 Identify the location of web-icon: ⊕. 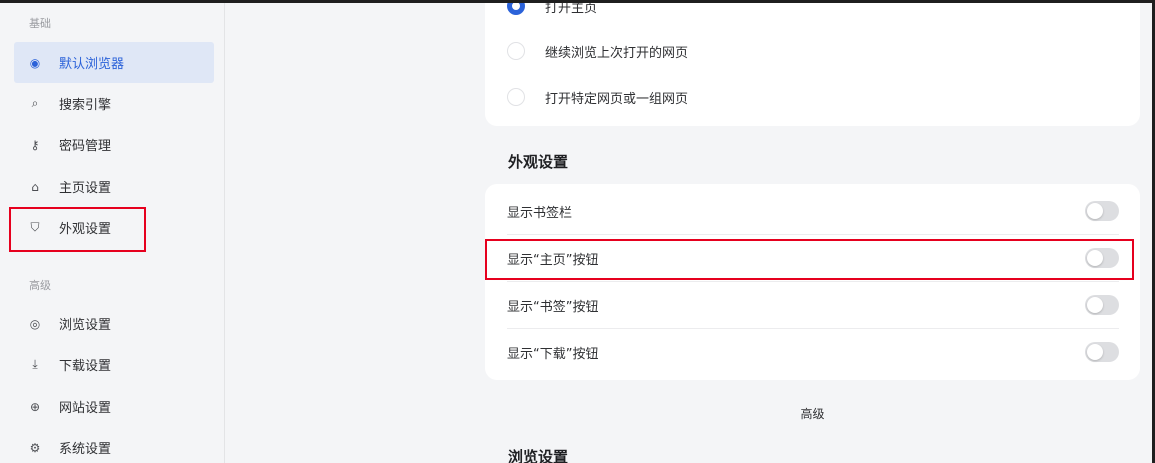
(35, 406).